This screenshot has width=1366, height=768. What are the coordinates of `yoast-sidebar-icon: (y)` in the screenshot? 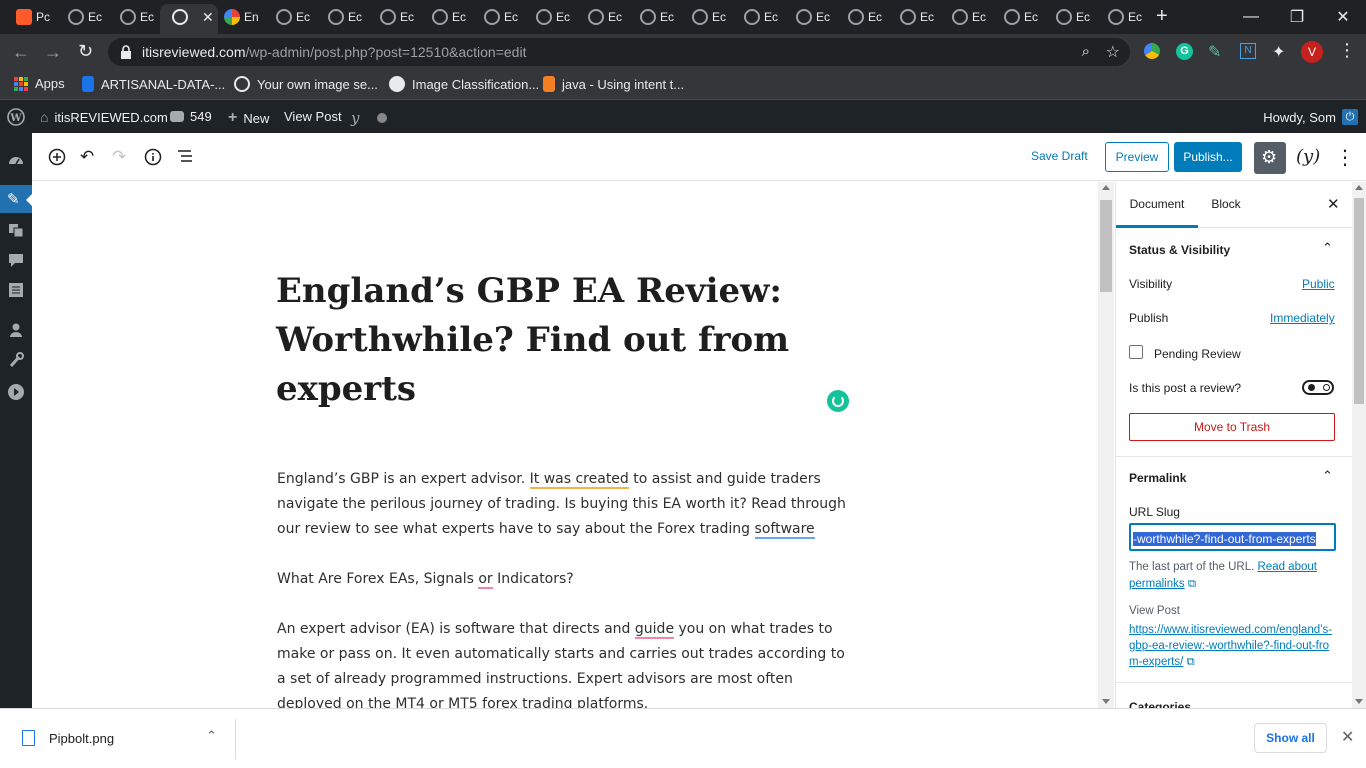 It's located at (1308, 156).